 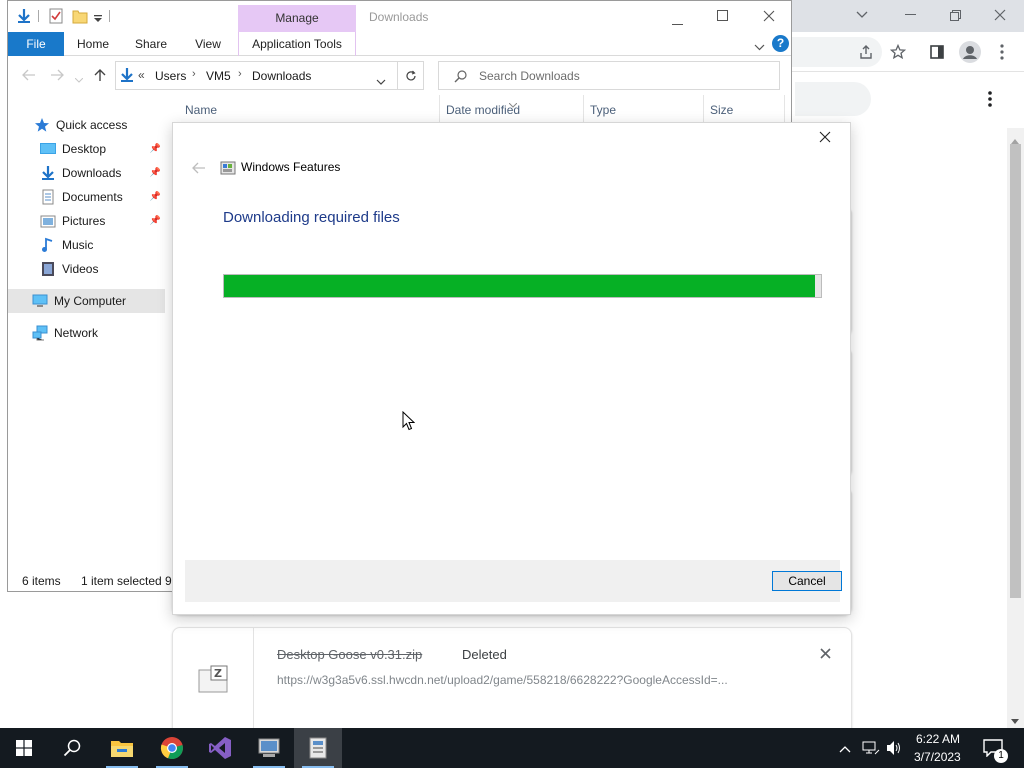 What do you see at coordinates (970, 52) in the screenshot?
I see `profile-avatar-icon` at bounding box center [970, 52].